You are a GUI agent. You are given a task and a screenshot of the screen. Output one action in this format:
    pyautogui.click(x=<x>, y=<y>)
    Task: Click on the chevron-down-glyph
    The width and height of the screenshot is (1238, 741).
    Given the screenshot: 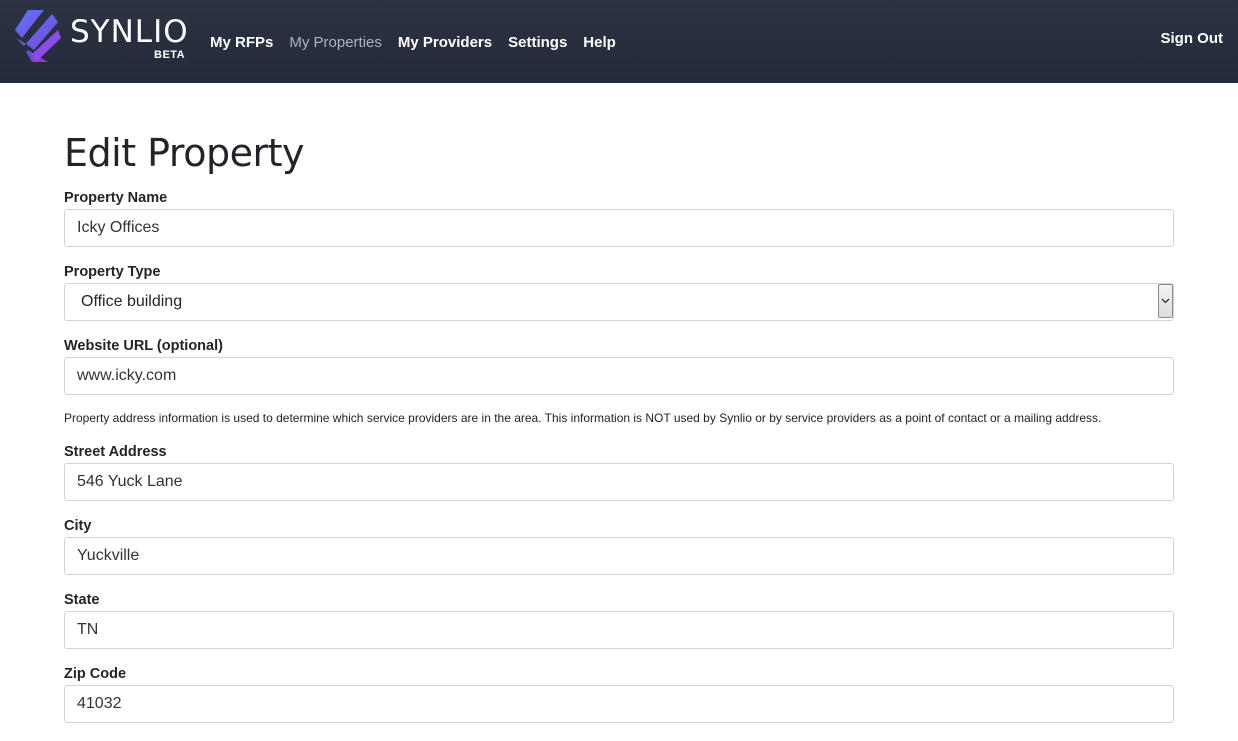 What is the action you would take?
    pyautogui.click(x=1165, y=301)
    